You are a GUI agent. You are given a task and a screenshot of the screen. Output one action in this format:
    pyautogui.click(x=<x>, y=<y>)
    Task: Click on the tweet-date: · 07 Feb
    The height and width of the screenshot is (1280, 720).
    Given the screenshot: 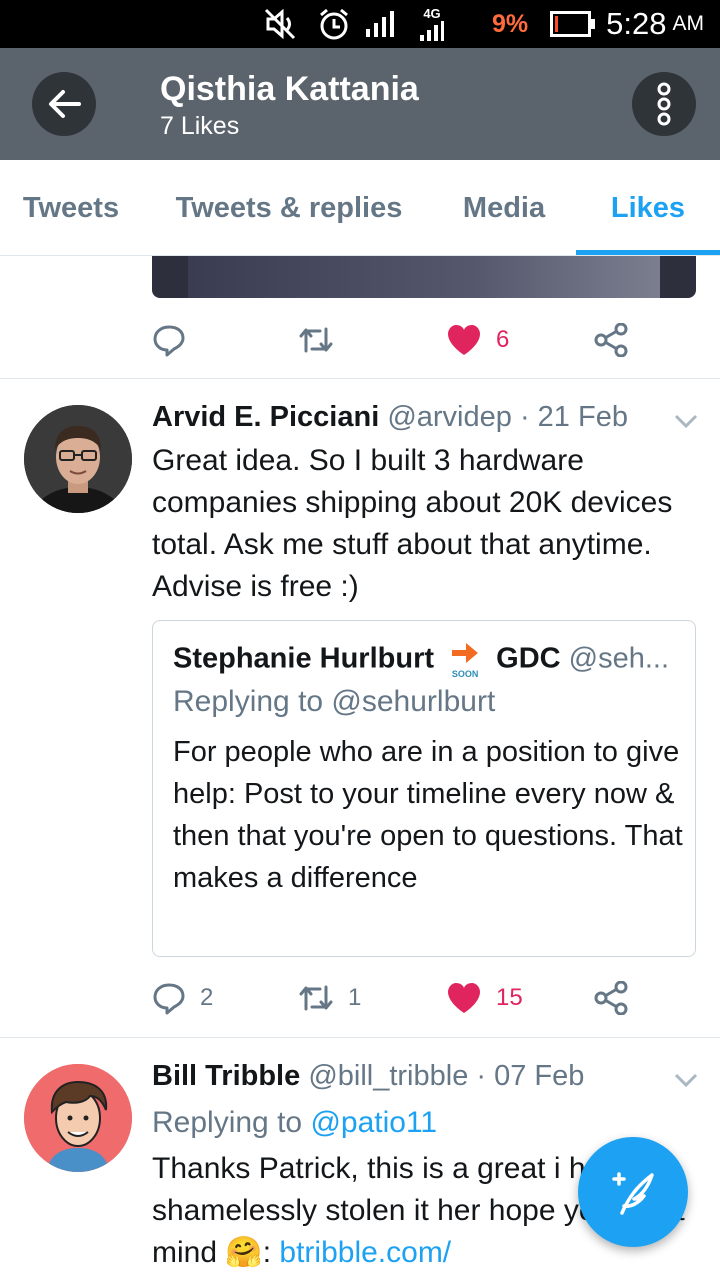 What is the action you would take?
    pyautogui.click(x=530, y=1076)
    